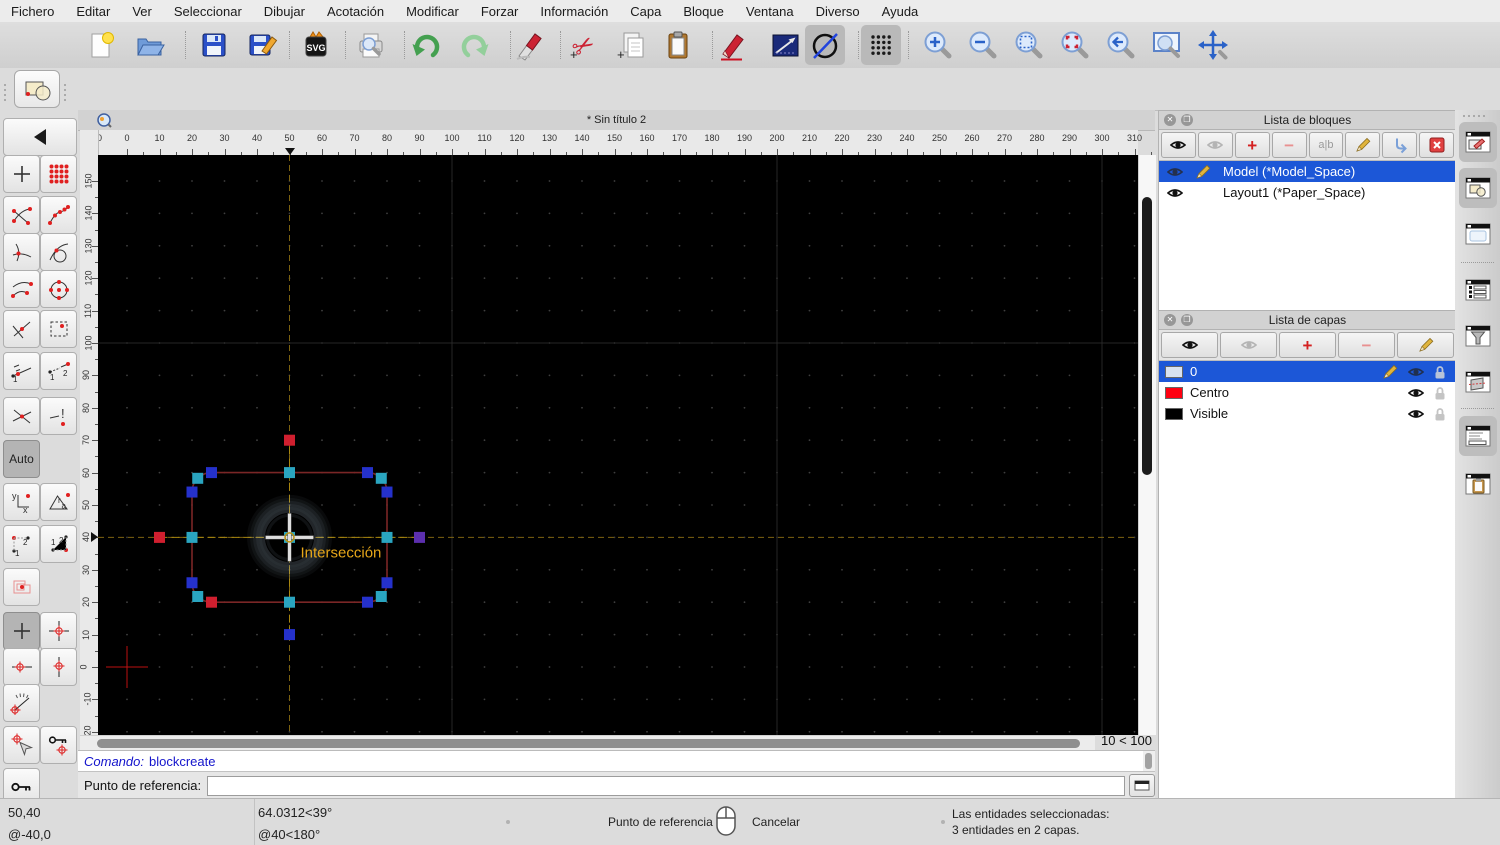 This screenshot has height=845, width=1500. What do you see at coordinates (500, 11) in the screenshot?
I see `menu-forzar: Forzar` at bounding box center [500, 11].